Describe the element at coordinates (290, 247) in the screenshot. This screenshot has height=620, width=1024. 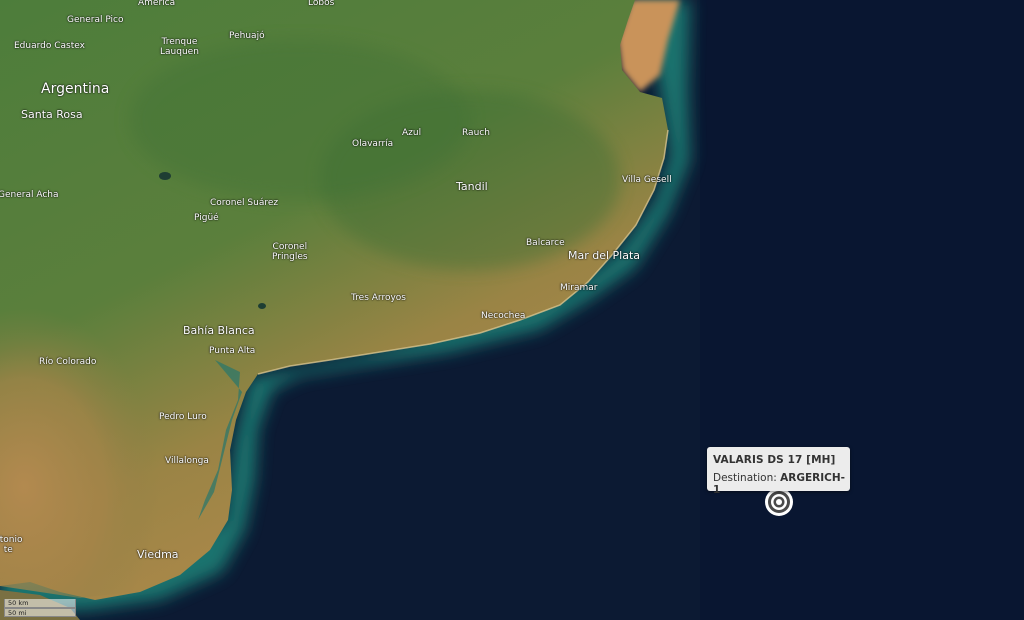
I see `place-label-line: Coronel` at that location.